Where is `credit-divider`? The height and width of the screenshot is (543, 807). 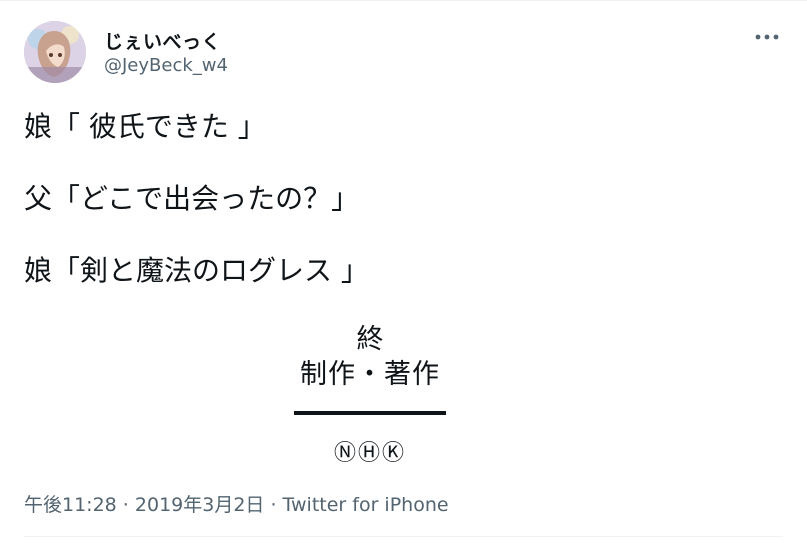
credit-divider is located at coordinates (370, 413).